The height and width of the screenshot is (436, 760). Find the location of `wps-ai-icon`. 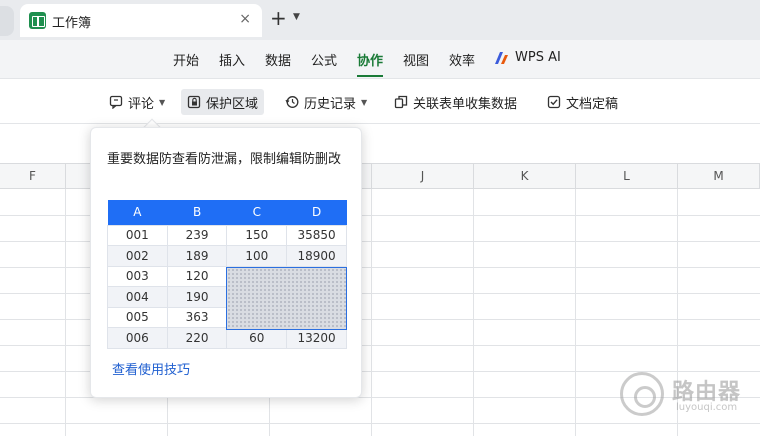

wps-ai-icon is located at coordinates (501, 58).